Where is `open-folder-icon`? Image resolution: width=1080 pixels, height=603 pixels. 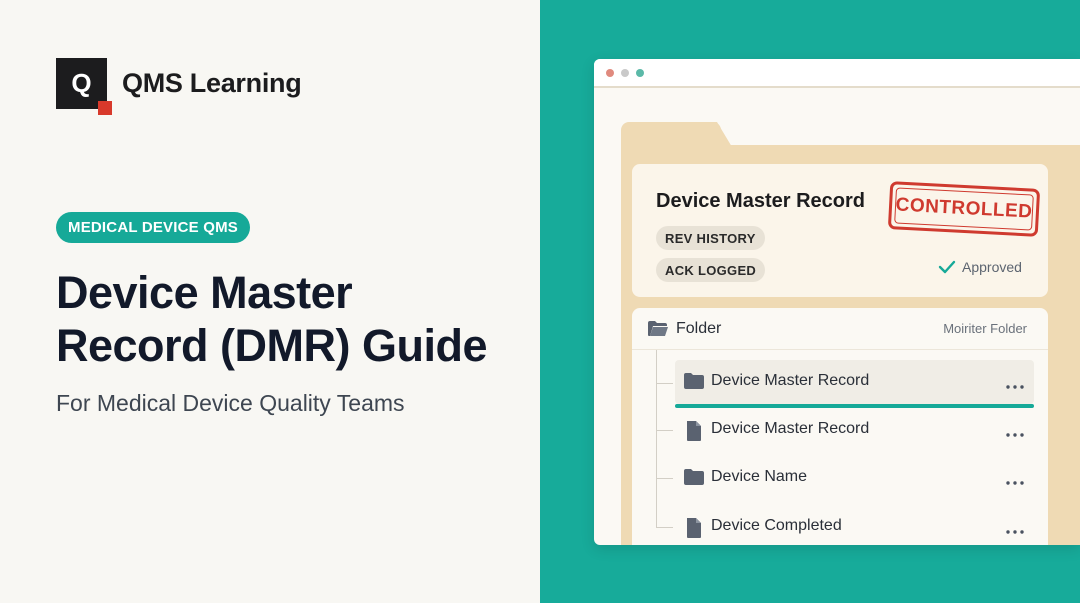
open-folder-icon is located at coordinates (658, 331).